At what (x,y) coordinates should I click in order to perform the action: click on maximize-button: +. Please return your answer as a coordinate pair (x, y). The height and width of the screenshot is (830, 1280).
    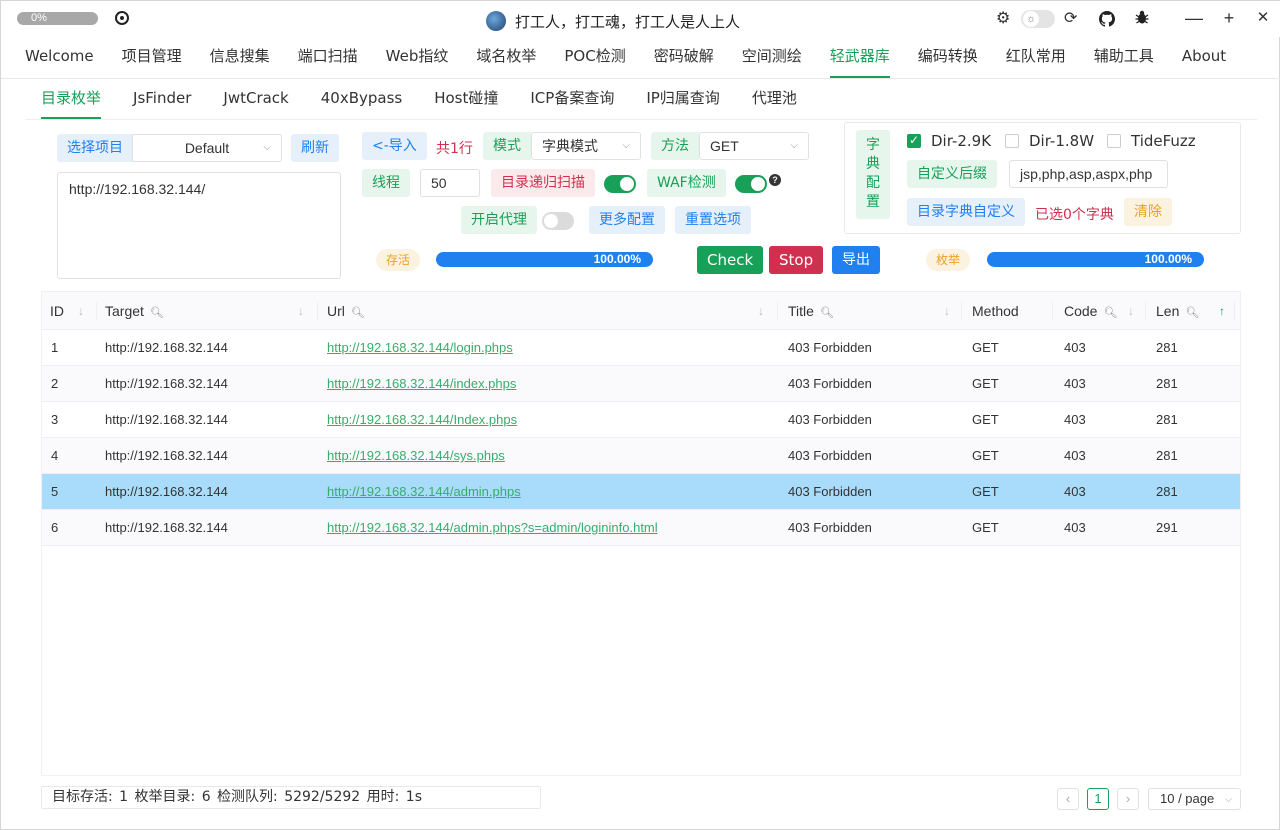
    Looking at the image, I should click on (1229, 19).